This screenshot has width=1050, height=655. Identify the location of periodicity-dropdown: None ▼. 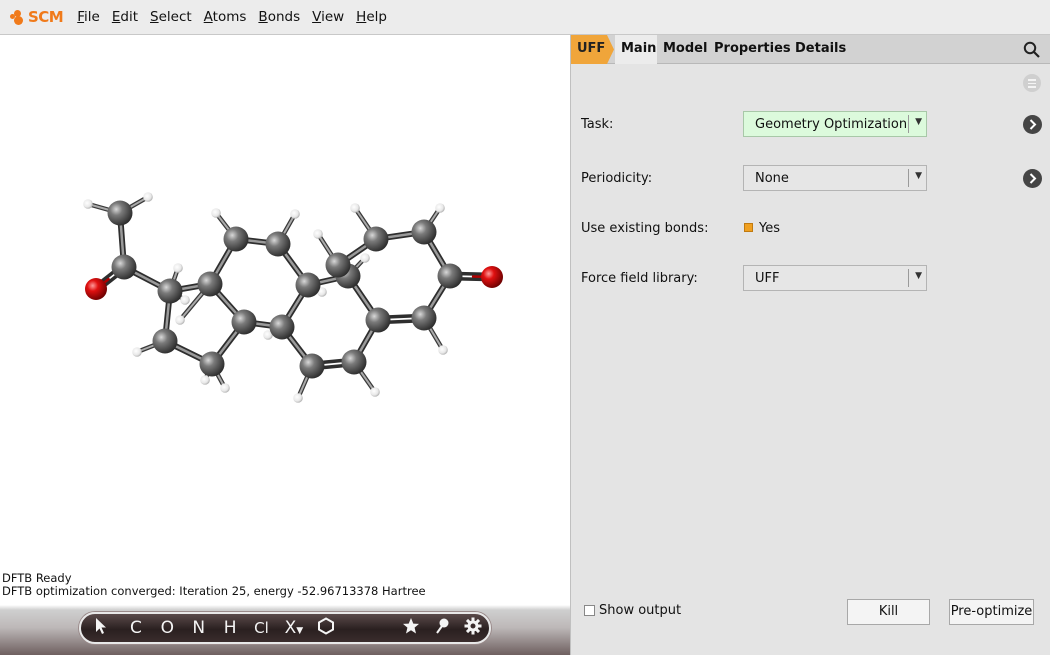
(835, 178).